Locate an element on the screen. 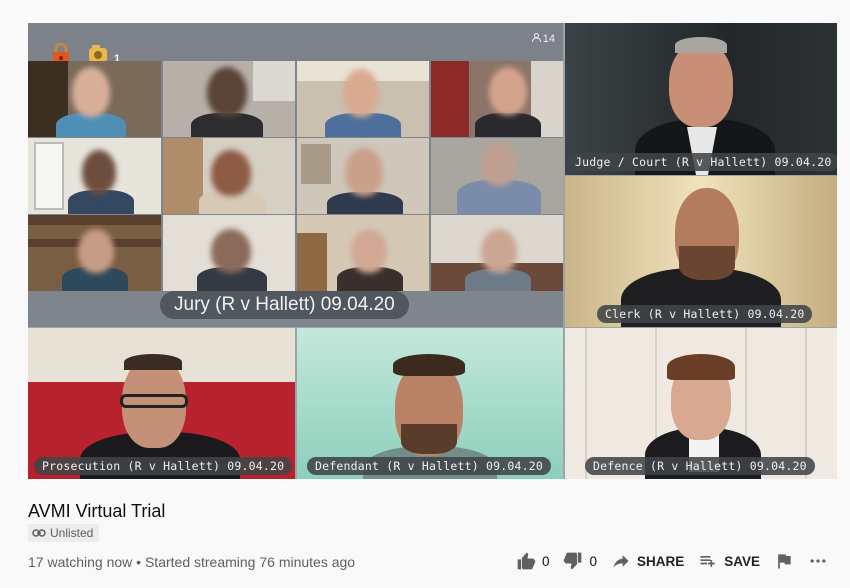  save-button: SAVE is located at coordinates (729, 561).